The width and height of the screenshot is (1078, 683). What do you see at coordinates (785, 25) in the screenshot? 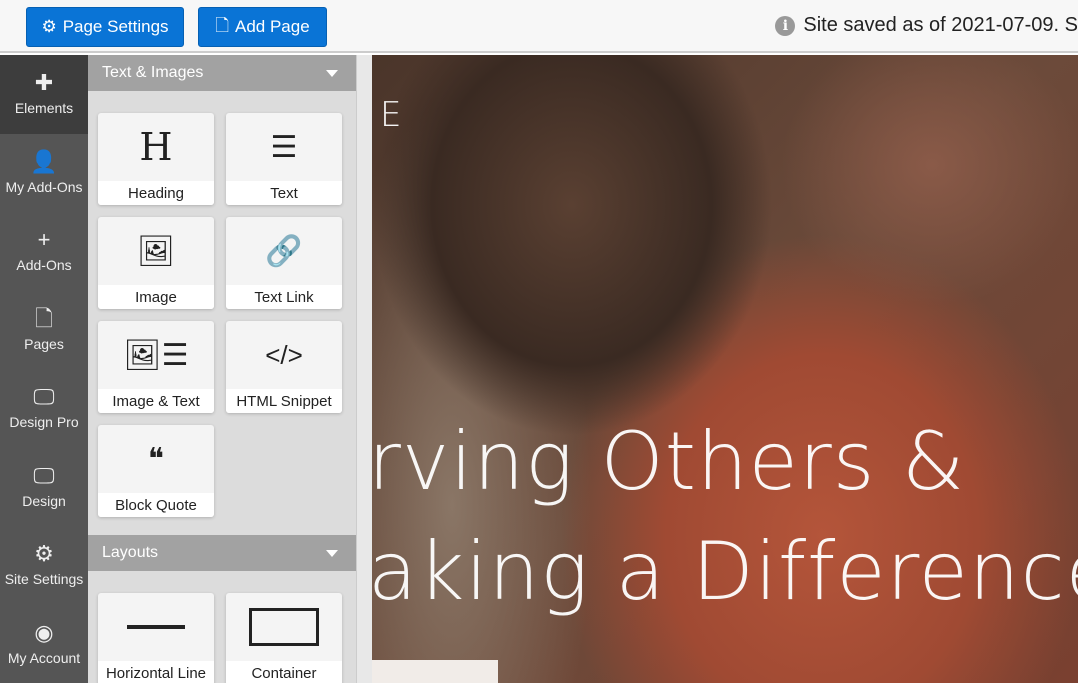
I see `info-icon: i` at bounding box center [785, 25].